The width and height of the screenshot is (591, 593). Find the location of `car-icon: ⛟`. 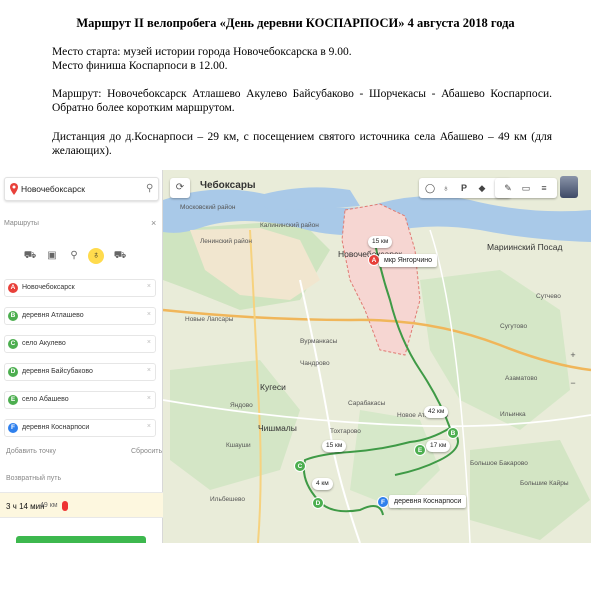

car-icon: ⛟ is located at coordinates (30, 256).